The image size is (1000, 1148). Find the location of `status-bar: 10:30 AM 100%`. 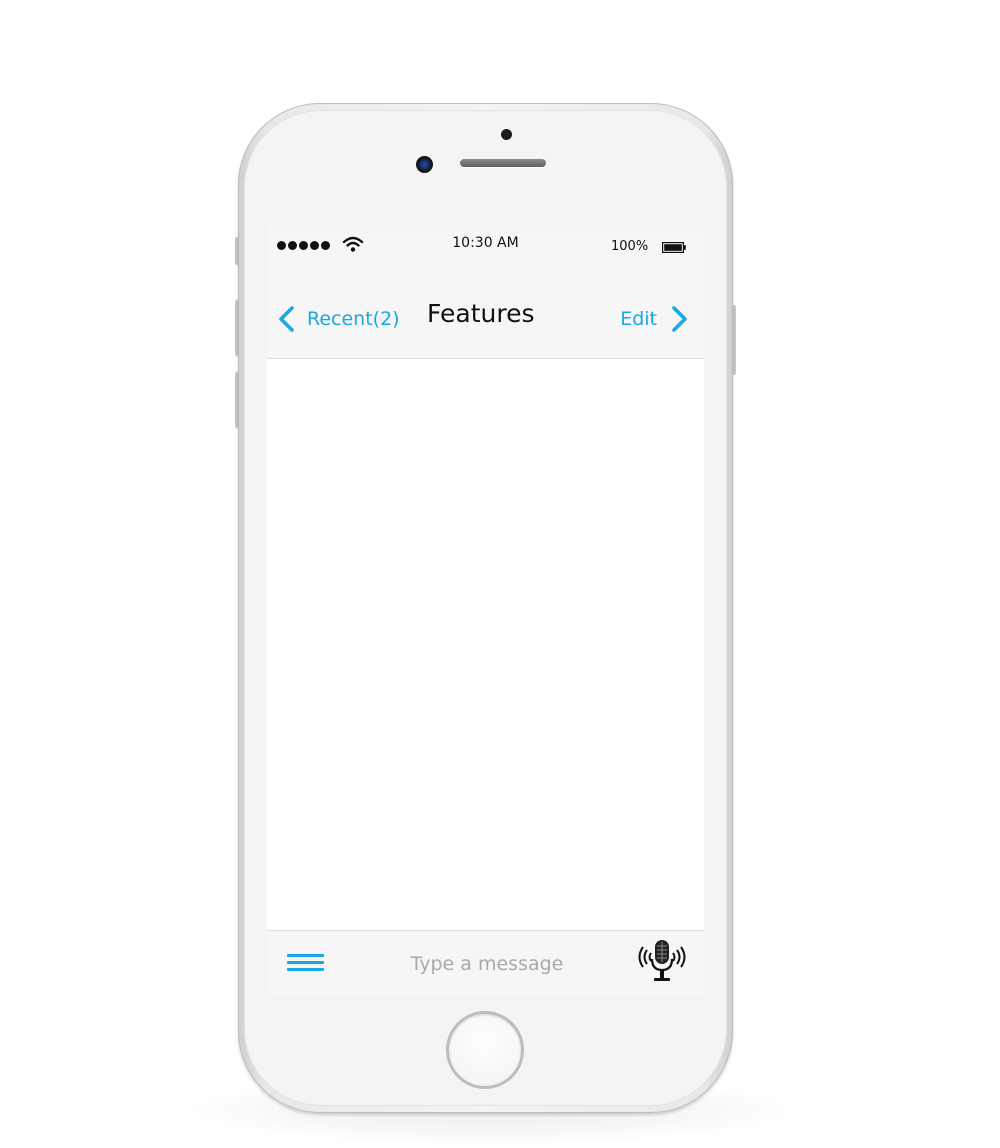

status-bar: 10:30 AM 100% is located at coordinates (485, 245).